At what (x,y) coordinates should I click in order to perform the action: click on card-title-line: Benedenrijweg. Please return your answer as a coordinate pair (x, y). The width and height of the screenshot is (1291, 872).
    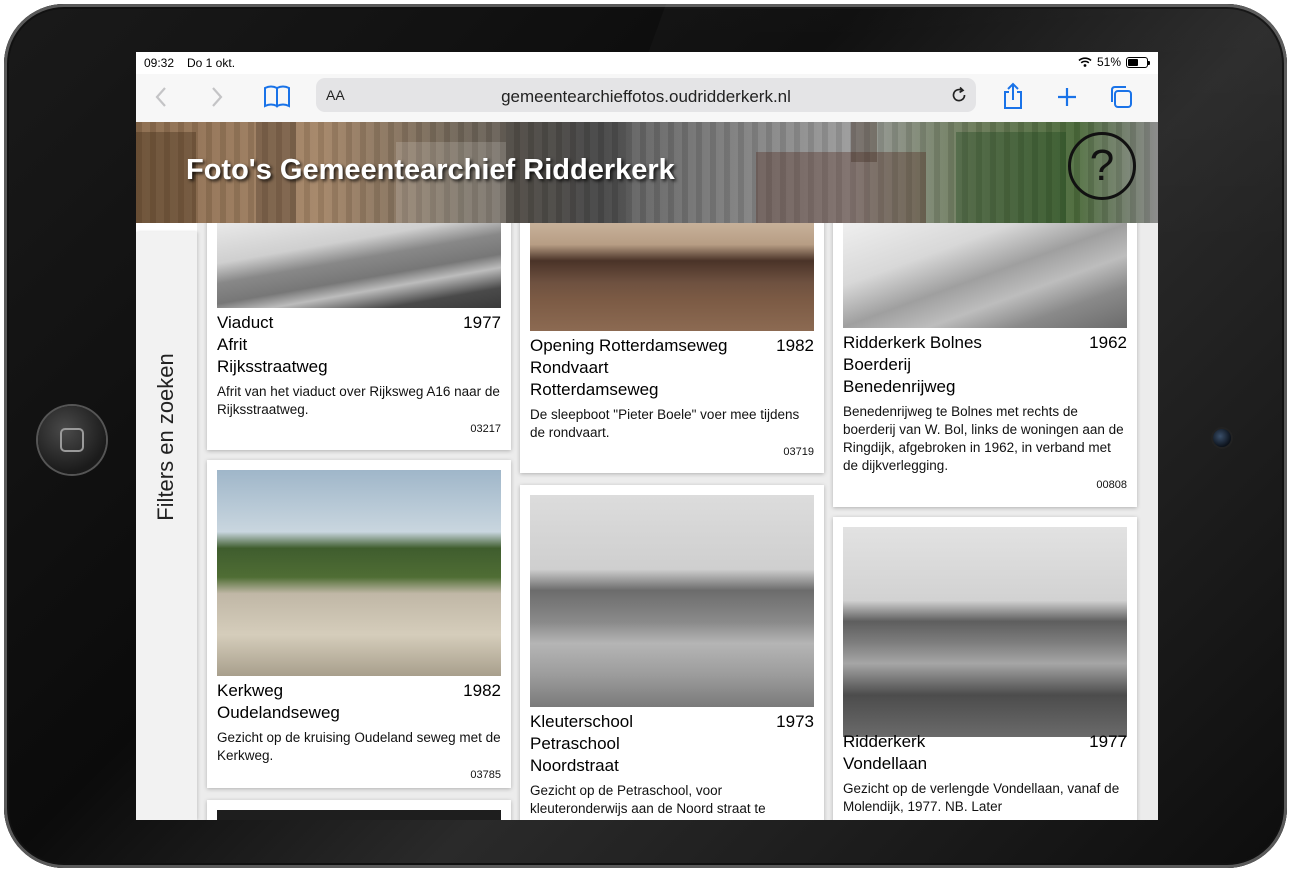
    Looking at the image, I should click on (899, 386).